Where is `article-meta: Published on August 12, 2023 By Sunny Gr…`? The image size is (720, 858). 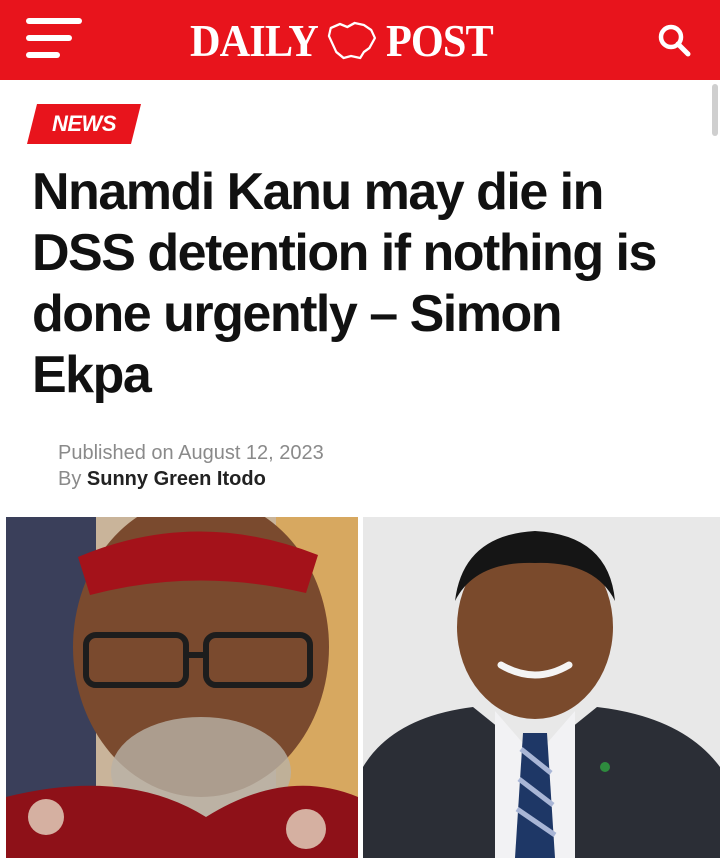 article-meta: Published on August 12, 2023 By Sunny Gr… is located at coordinates (191, 466).